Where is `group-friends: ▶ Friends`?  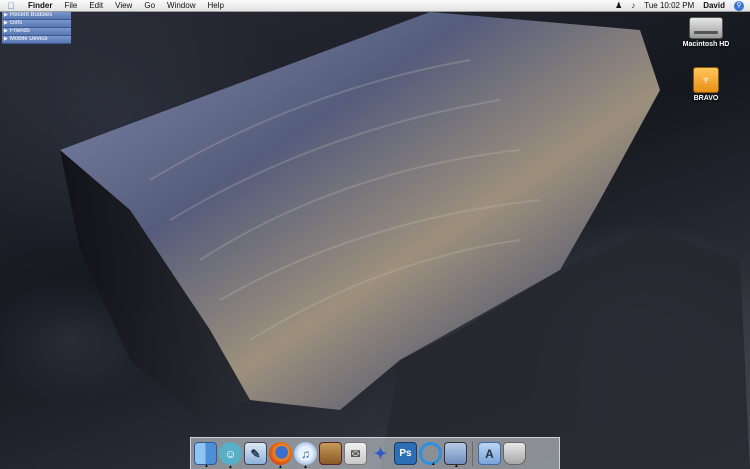 group-friends: ▶ Friends is located at coordinates (36, 32).